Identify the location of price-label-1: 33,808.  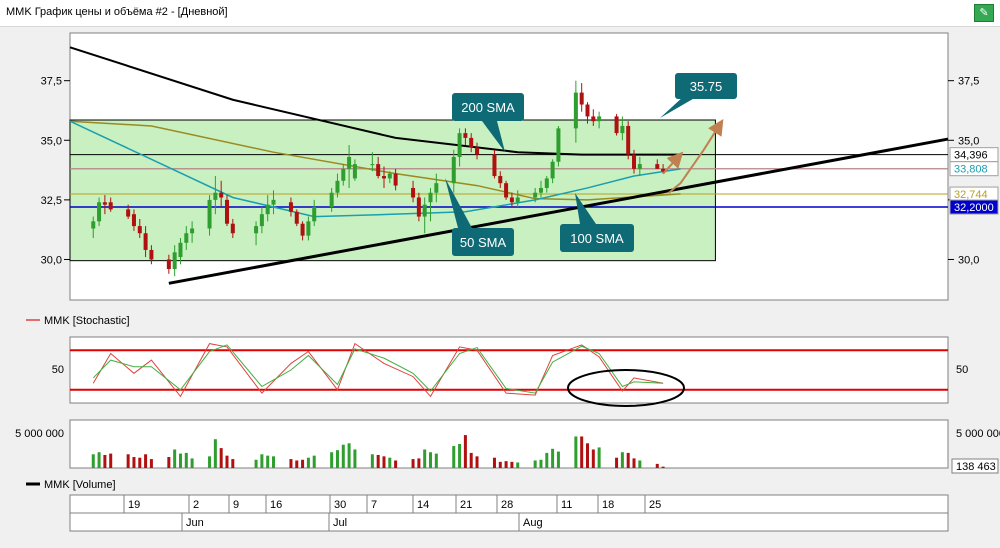
(974, 169).